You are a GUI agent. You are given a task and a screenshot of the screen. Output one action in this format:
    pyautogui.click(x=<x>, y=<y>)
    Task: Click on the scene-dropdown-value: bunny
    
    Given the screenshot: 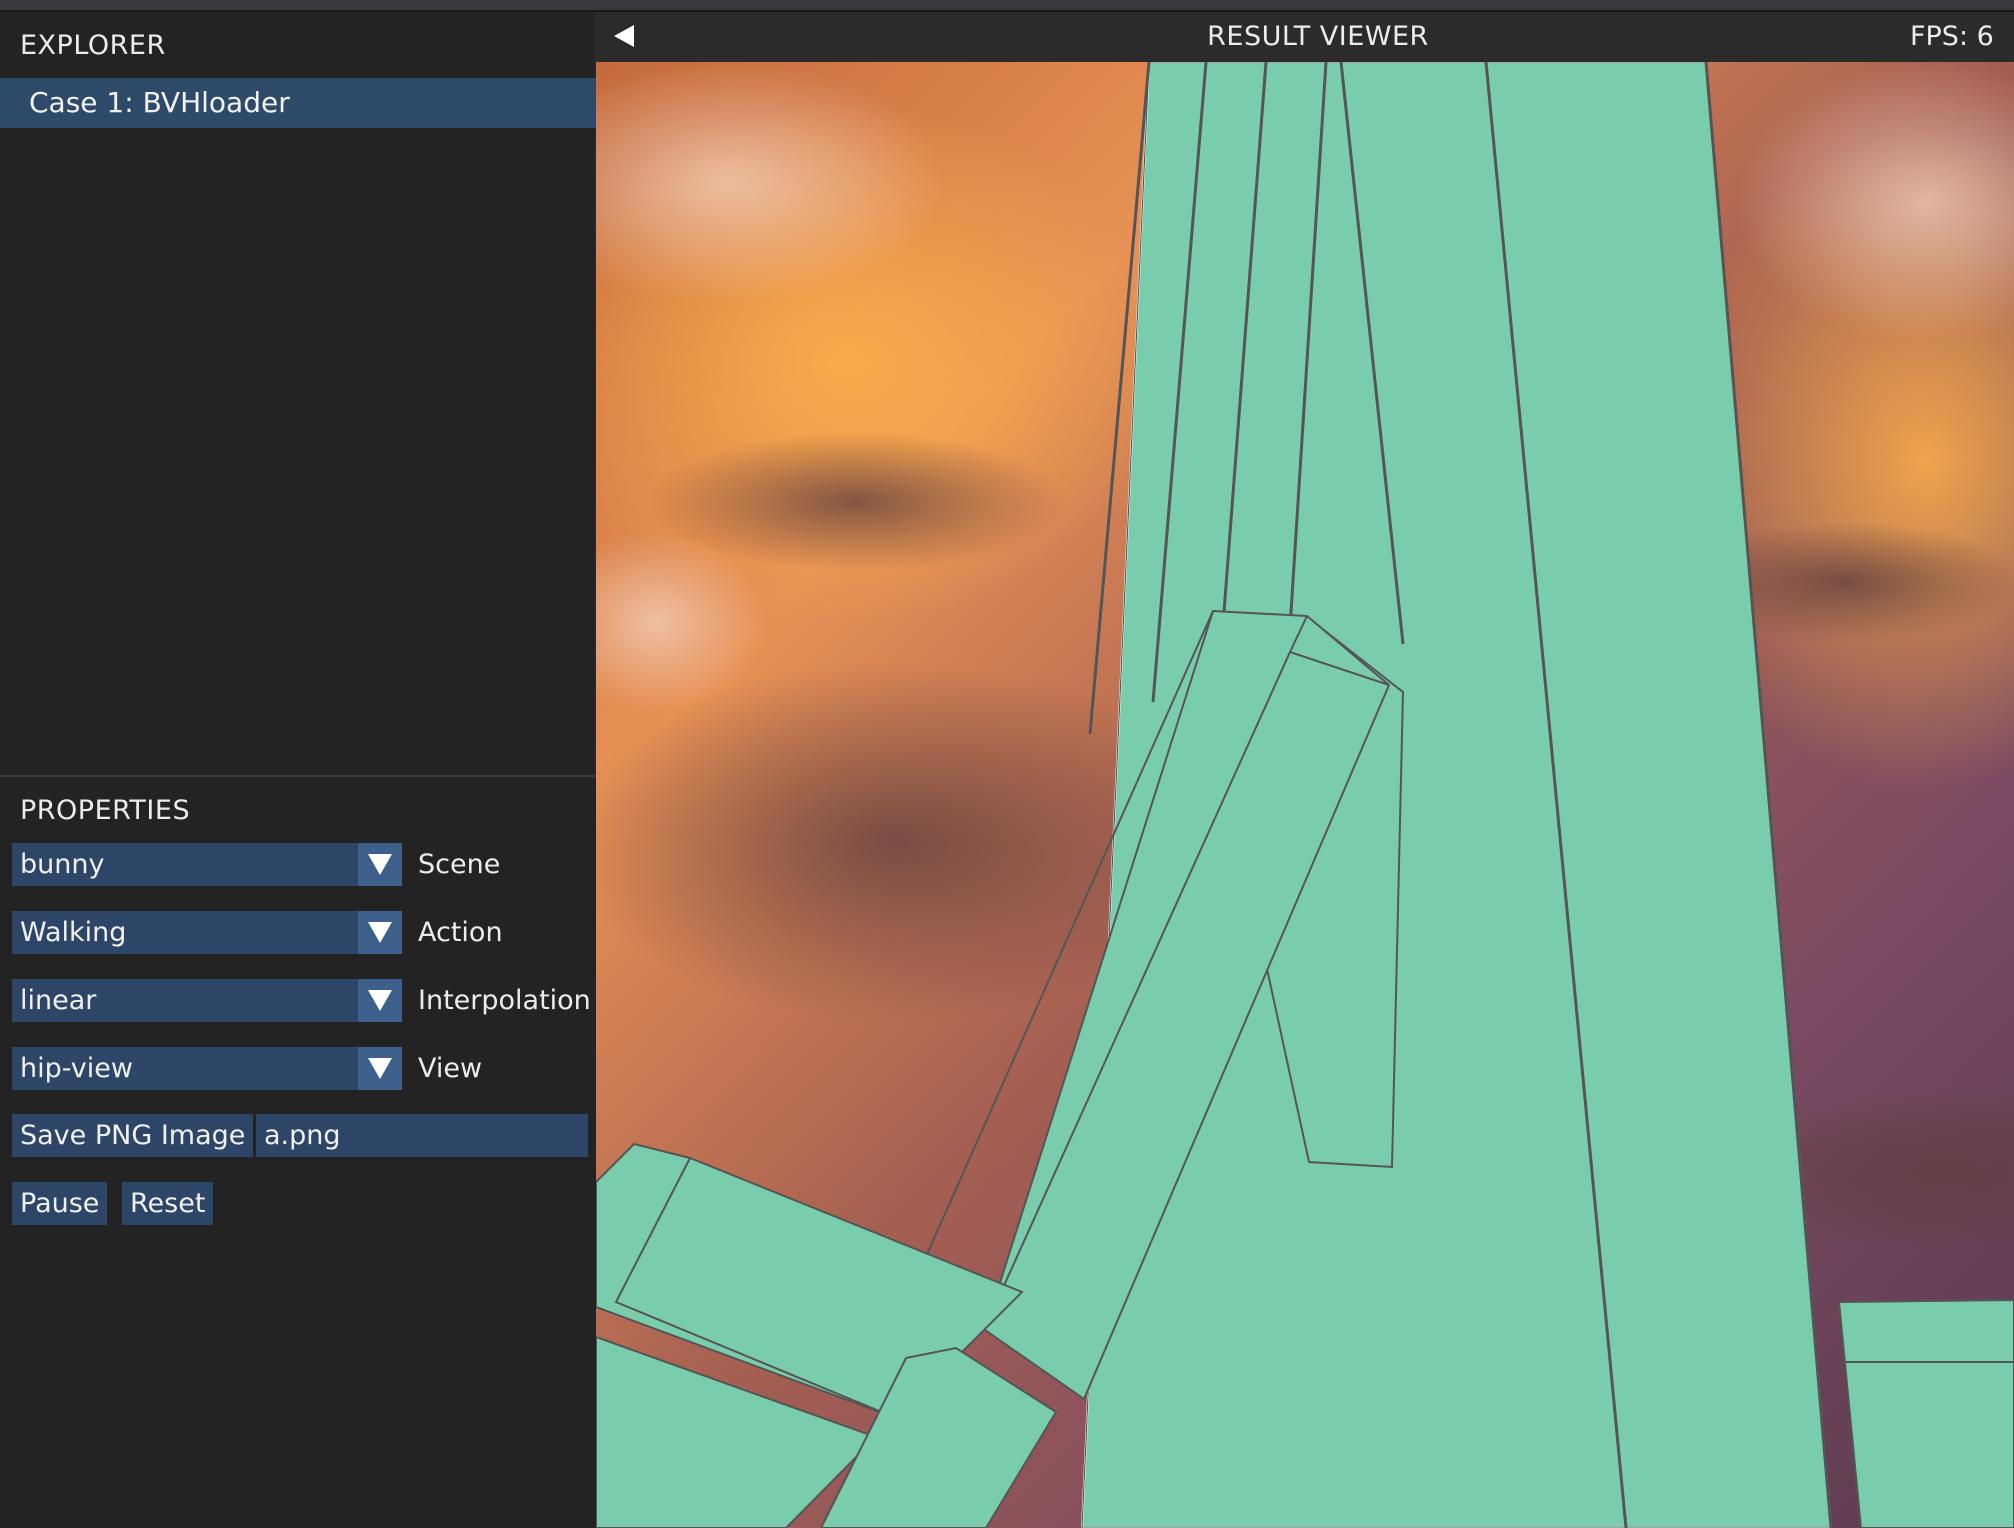 What is the action you would take?
    pyautogui.click(x=62, y=864)
    